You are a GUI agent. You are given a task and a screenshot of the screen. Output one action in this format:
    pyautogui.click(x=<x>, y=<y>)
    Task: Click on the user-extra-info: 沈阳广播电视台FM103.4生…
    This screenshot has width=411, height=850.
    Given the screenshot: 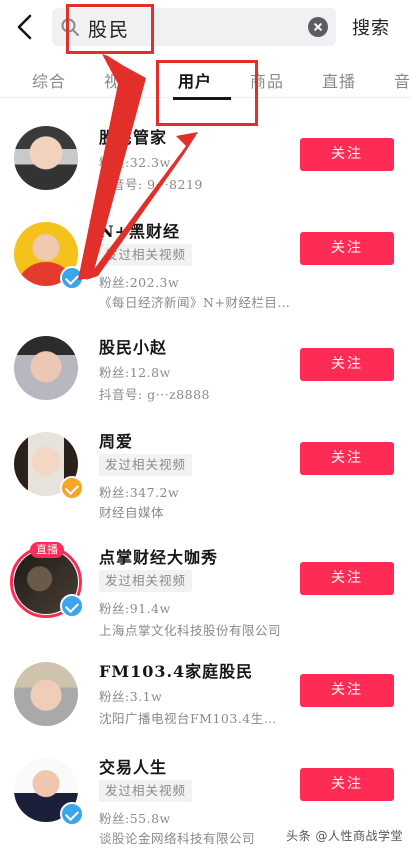 What is the action you would take?
    pyautogui.click(x=188, y=718)
    